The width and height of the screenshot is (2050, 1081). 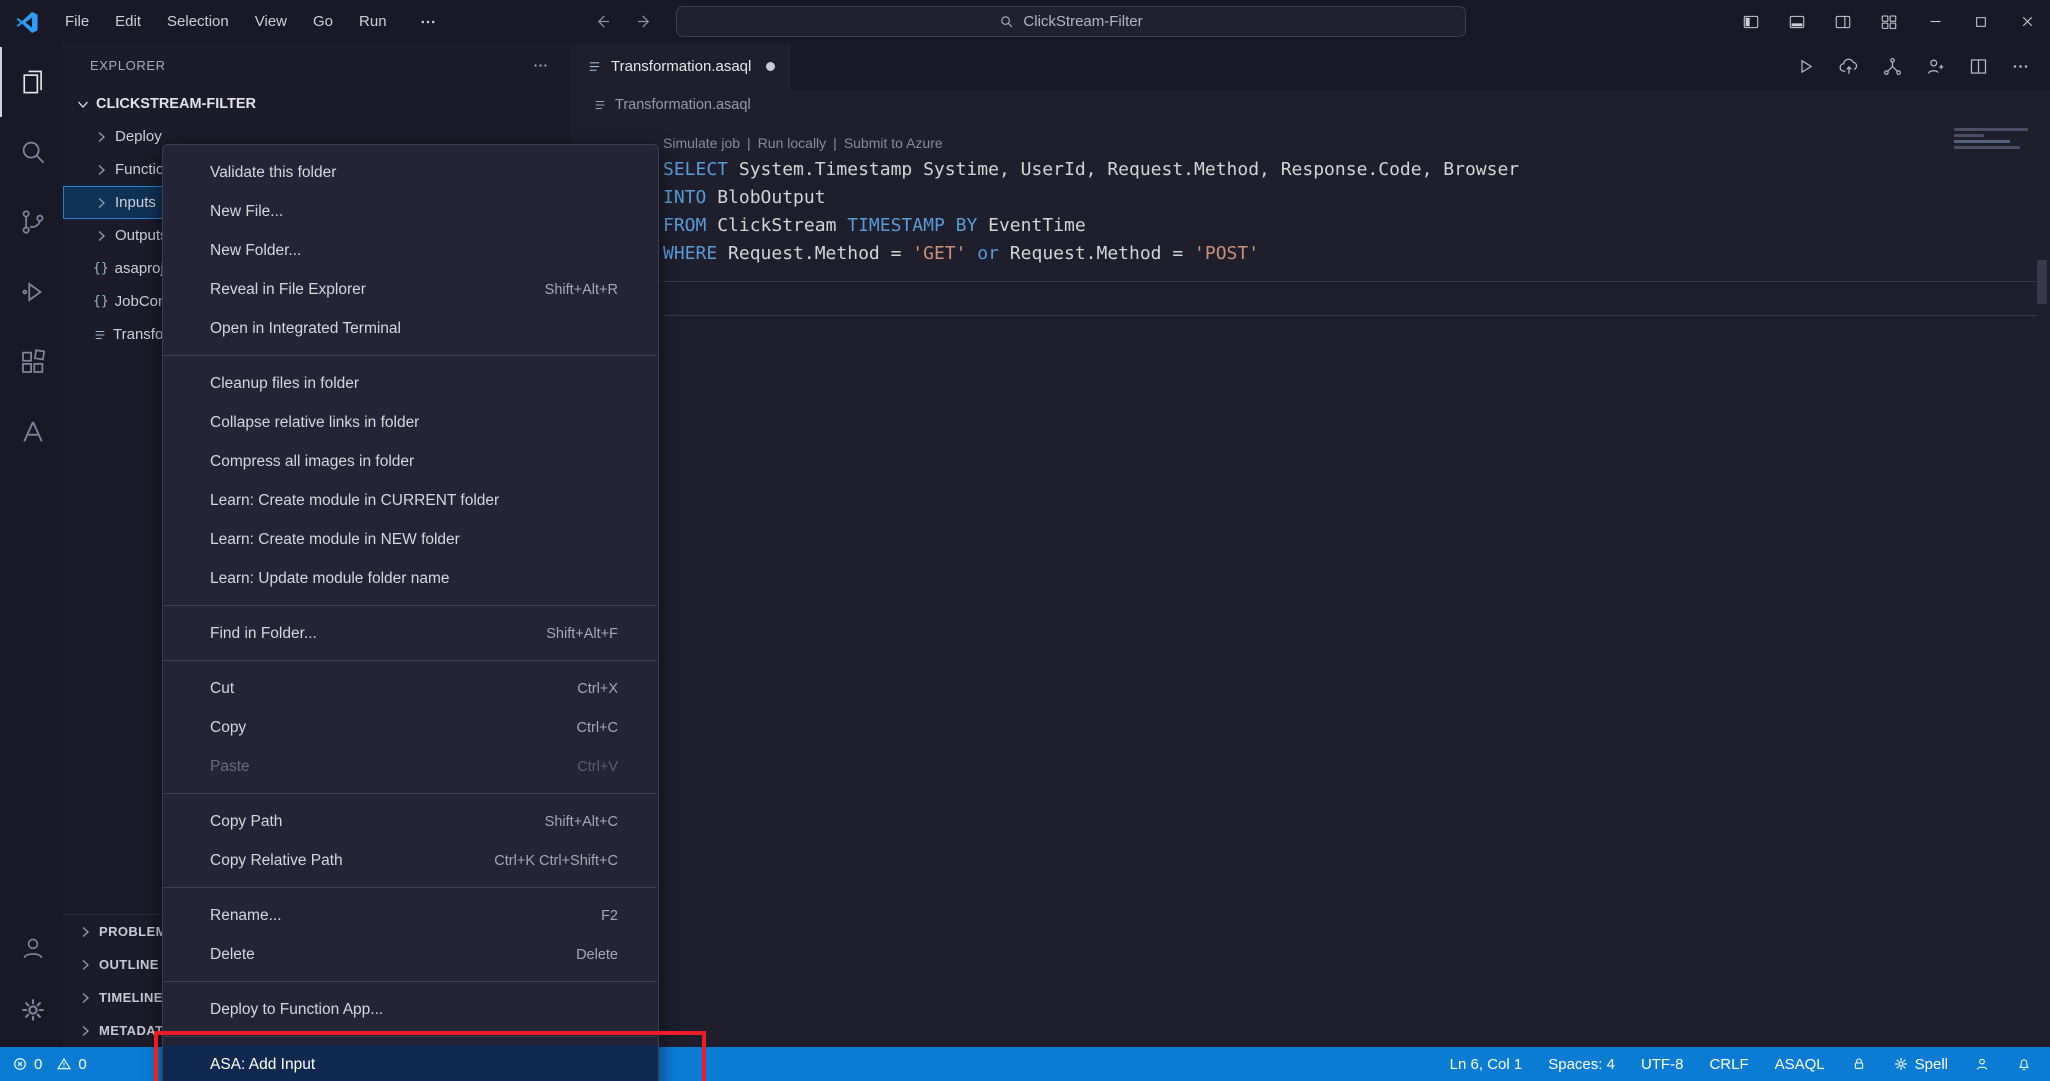 I want to click on menu-item-label: Cleanup files in folder, so click(x=285, y=383).